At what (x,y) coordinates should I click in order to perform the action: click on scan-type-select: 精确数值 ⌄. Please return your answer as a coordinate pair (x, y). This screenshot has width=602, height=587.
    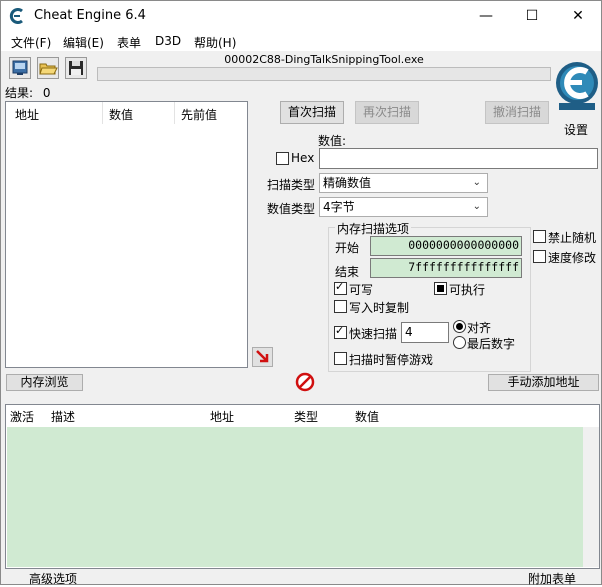
    Looking at the image, I should click on (403, 183).